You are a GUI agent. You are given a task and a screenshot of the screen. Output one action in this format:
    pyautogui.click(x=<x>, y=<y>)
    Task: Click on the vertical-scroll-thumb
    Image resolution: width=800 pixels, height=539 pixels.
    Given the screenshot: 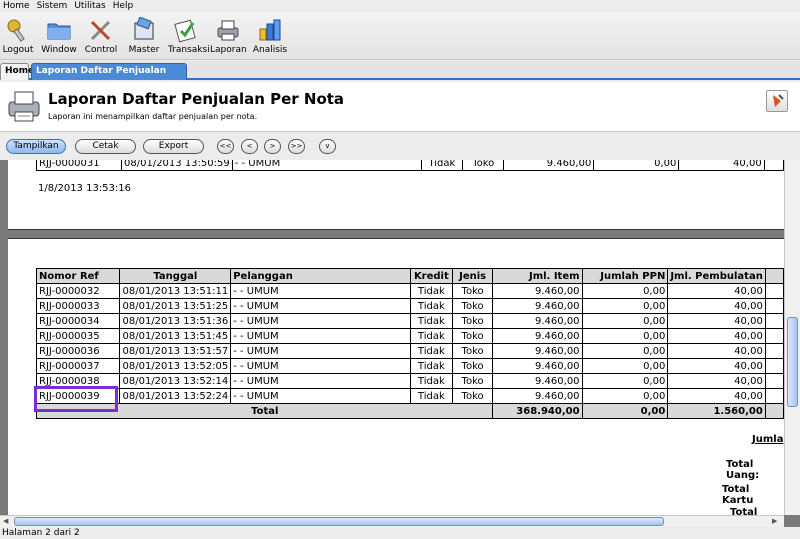 What is the action you would take?
    pyautogui.click(x=792, y=362)
    